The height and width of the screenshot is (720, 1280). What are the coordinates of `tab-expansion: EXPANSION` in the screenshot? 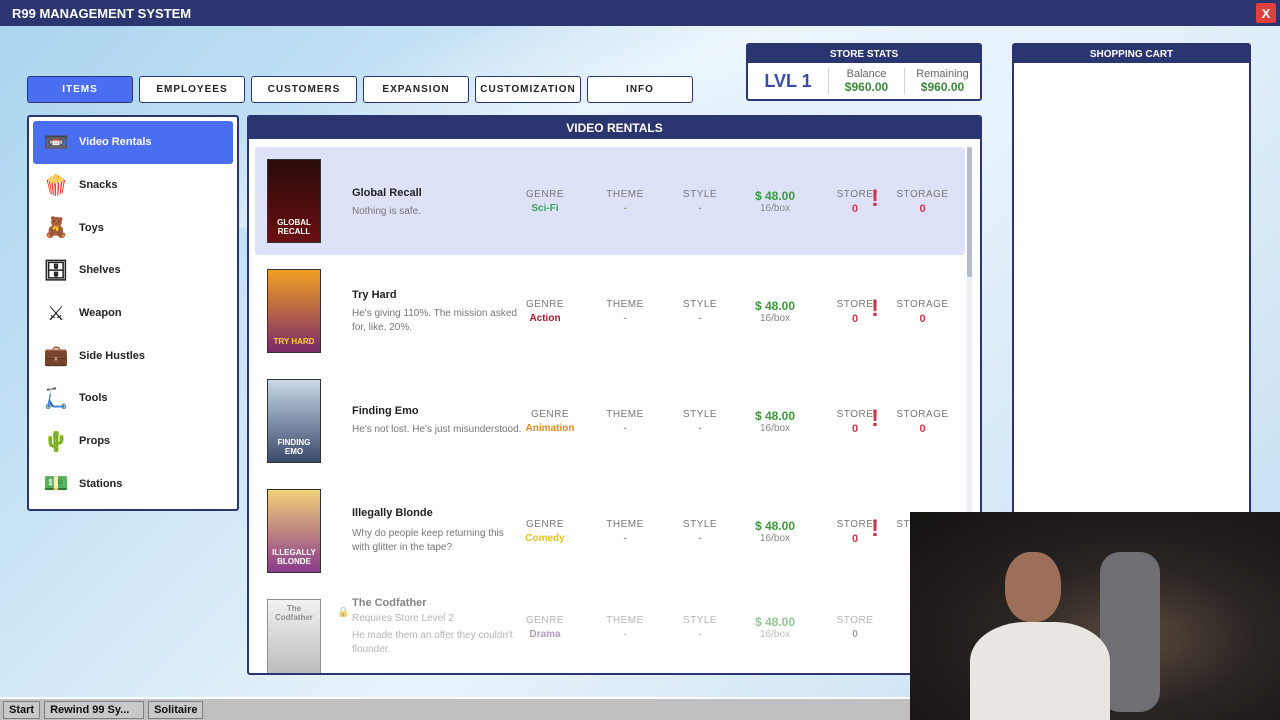 It's located at (416, 89).